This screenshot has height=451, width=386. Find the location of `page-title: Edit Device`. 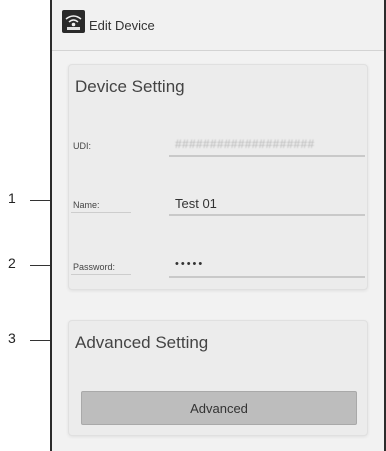

page-title: Edit Device is located at coordinates (122, 25).